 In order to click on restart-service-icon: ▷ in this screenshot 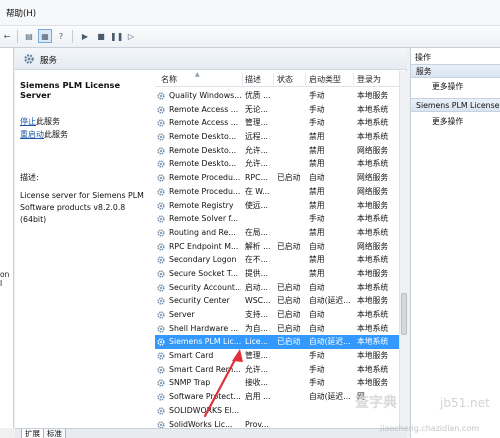, I will do `click(131, 36)`.